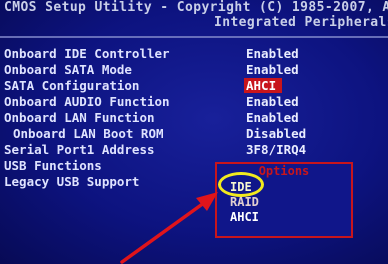 The height and width of the screenshot is (264, 388). I want to click on setting-onboard-lan-function: Onboard LAN Function Enabled, so click(194, 118).